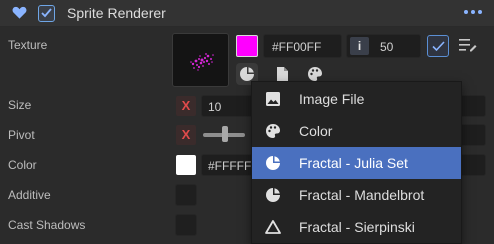 The width and height of the screenshot is (494, 244). What do you see at coordinates (28, 45) in the screenshot?
I see `texture-label: Texture` at bounding box center [28, 45].